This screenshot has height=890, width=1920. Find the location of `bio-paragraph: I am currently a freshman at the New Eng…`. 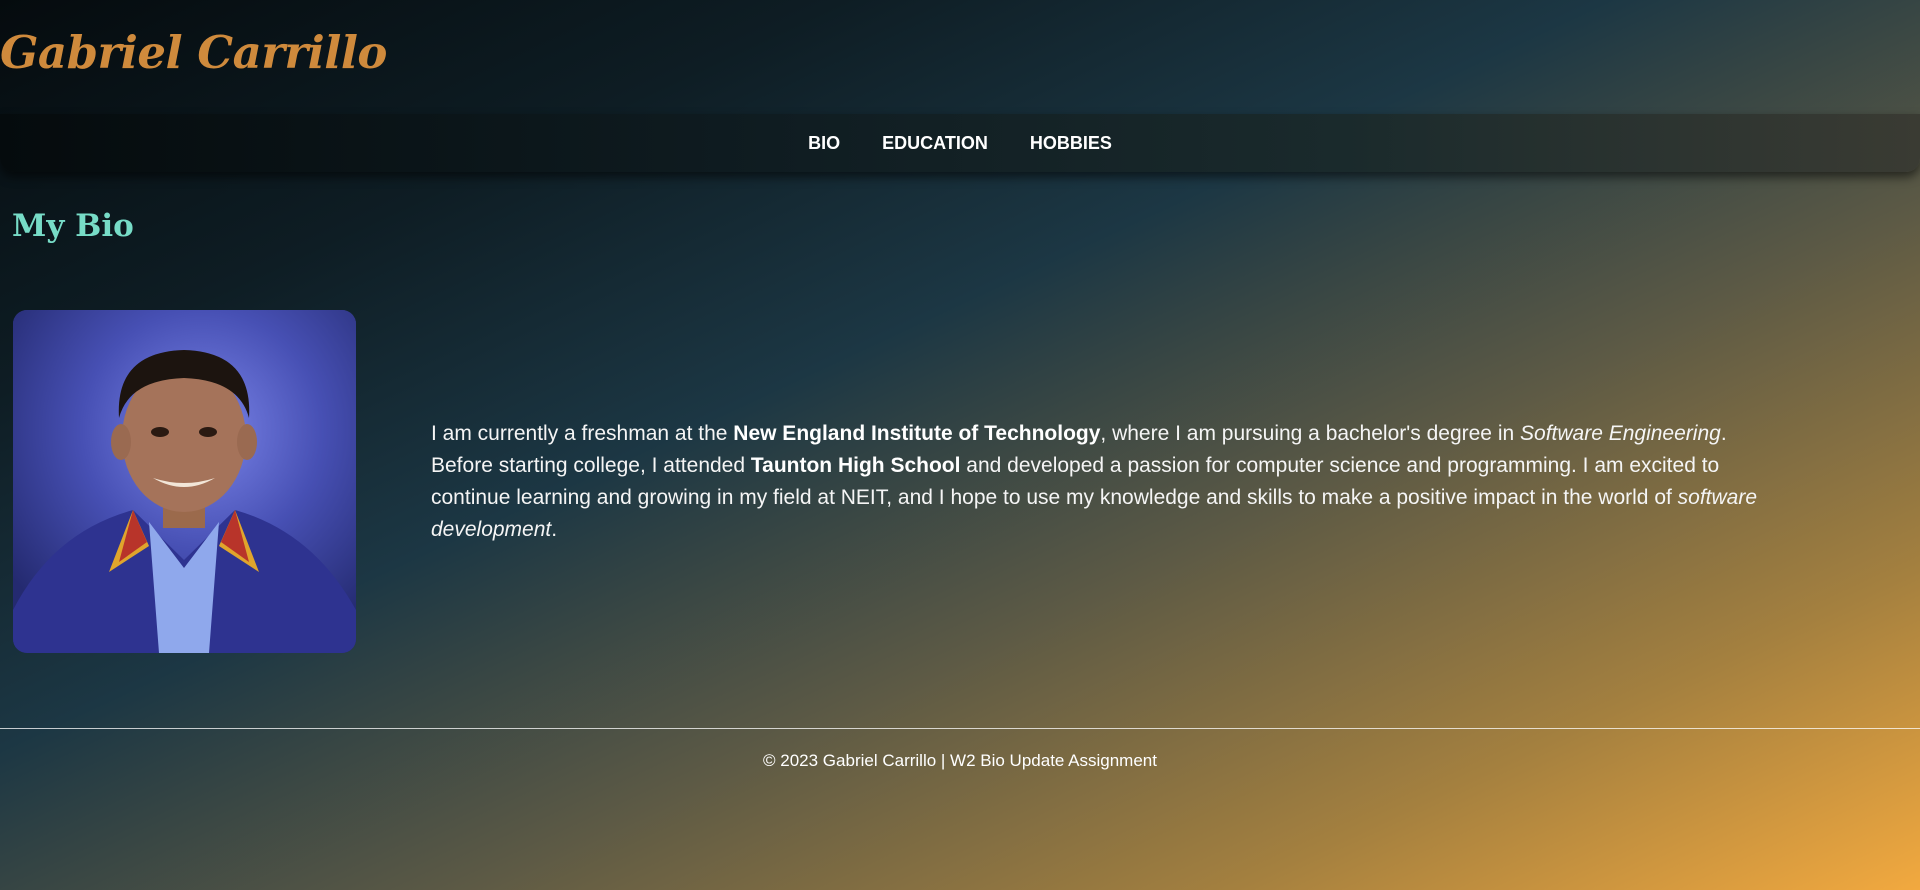

bio-paragraph: I am currently a freshman at the New Eng… is located at coordinates (1101, 482).